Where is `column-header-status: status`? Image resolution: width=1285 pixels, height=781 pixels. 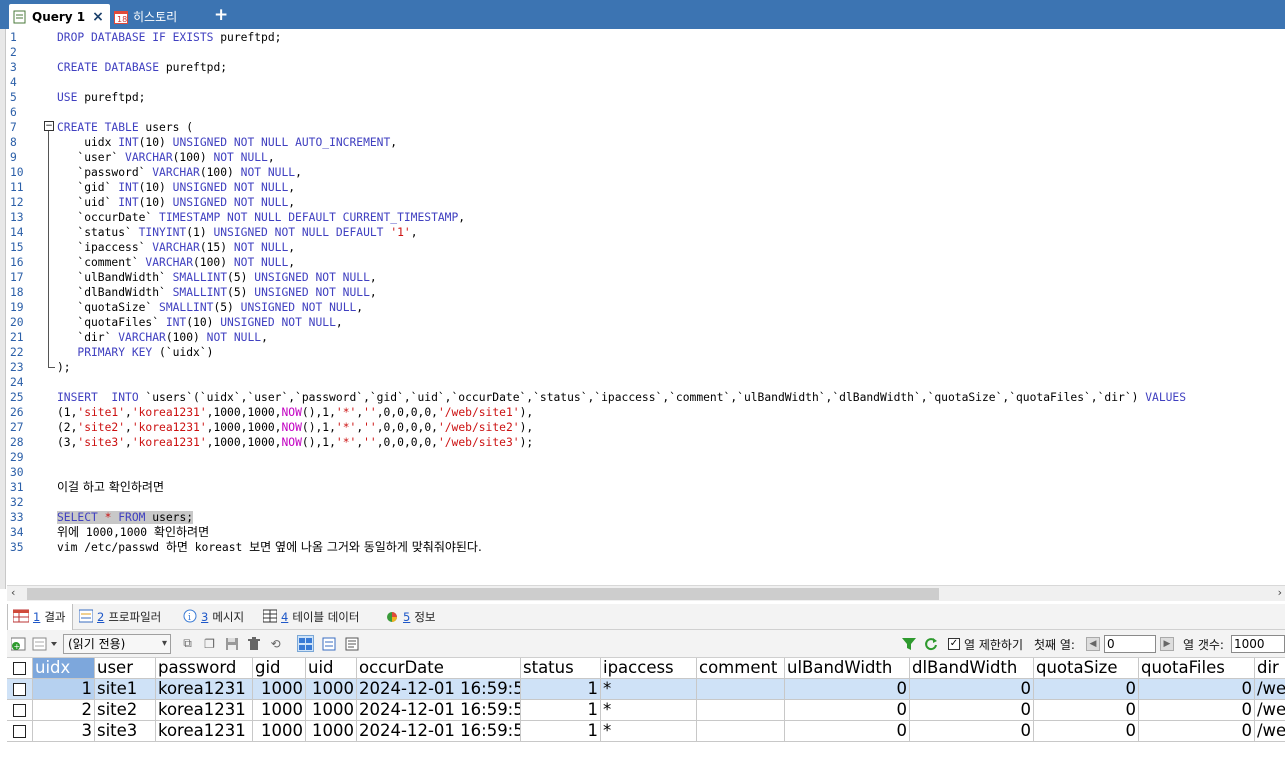 column-header-status: status is located at coordinates (561, 668).